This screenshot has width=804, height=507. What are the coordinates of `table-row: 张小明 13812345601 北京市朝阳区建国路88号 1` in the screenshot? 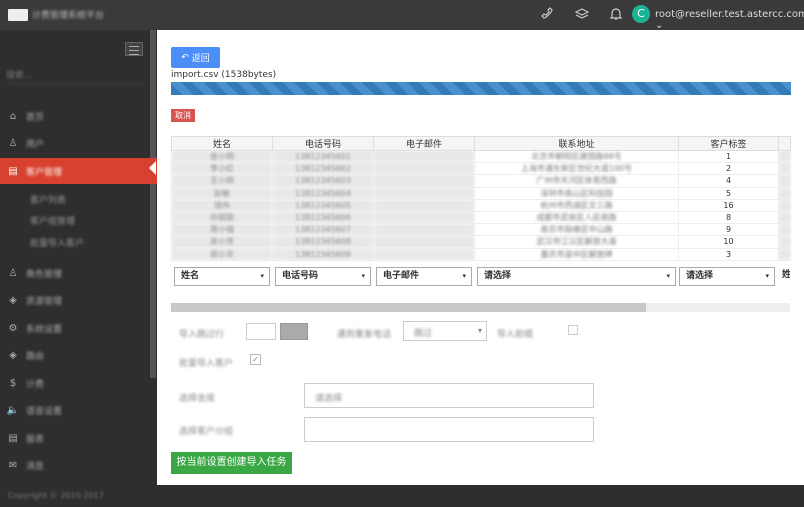 It's located at (481, 156).